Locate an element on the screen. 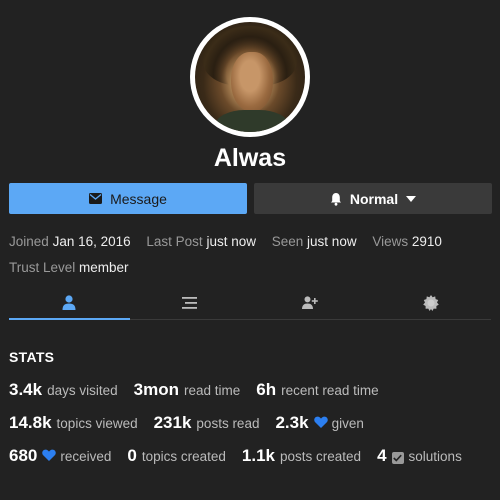 Image resolution: width=500 pixels, height=500 pixels. last-post-value: just now is located at coordinates (231, 241).